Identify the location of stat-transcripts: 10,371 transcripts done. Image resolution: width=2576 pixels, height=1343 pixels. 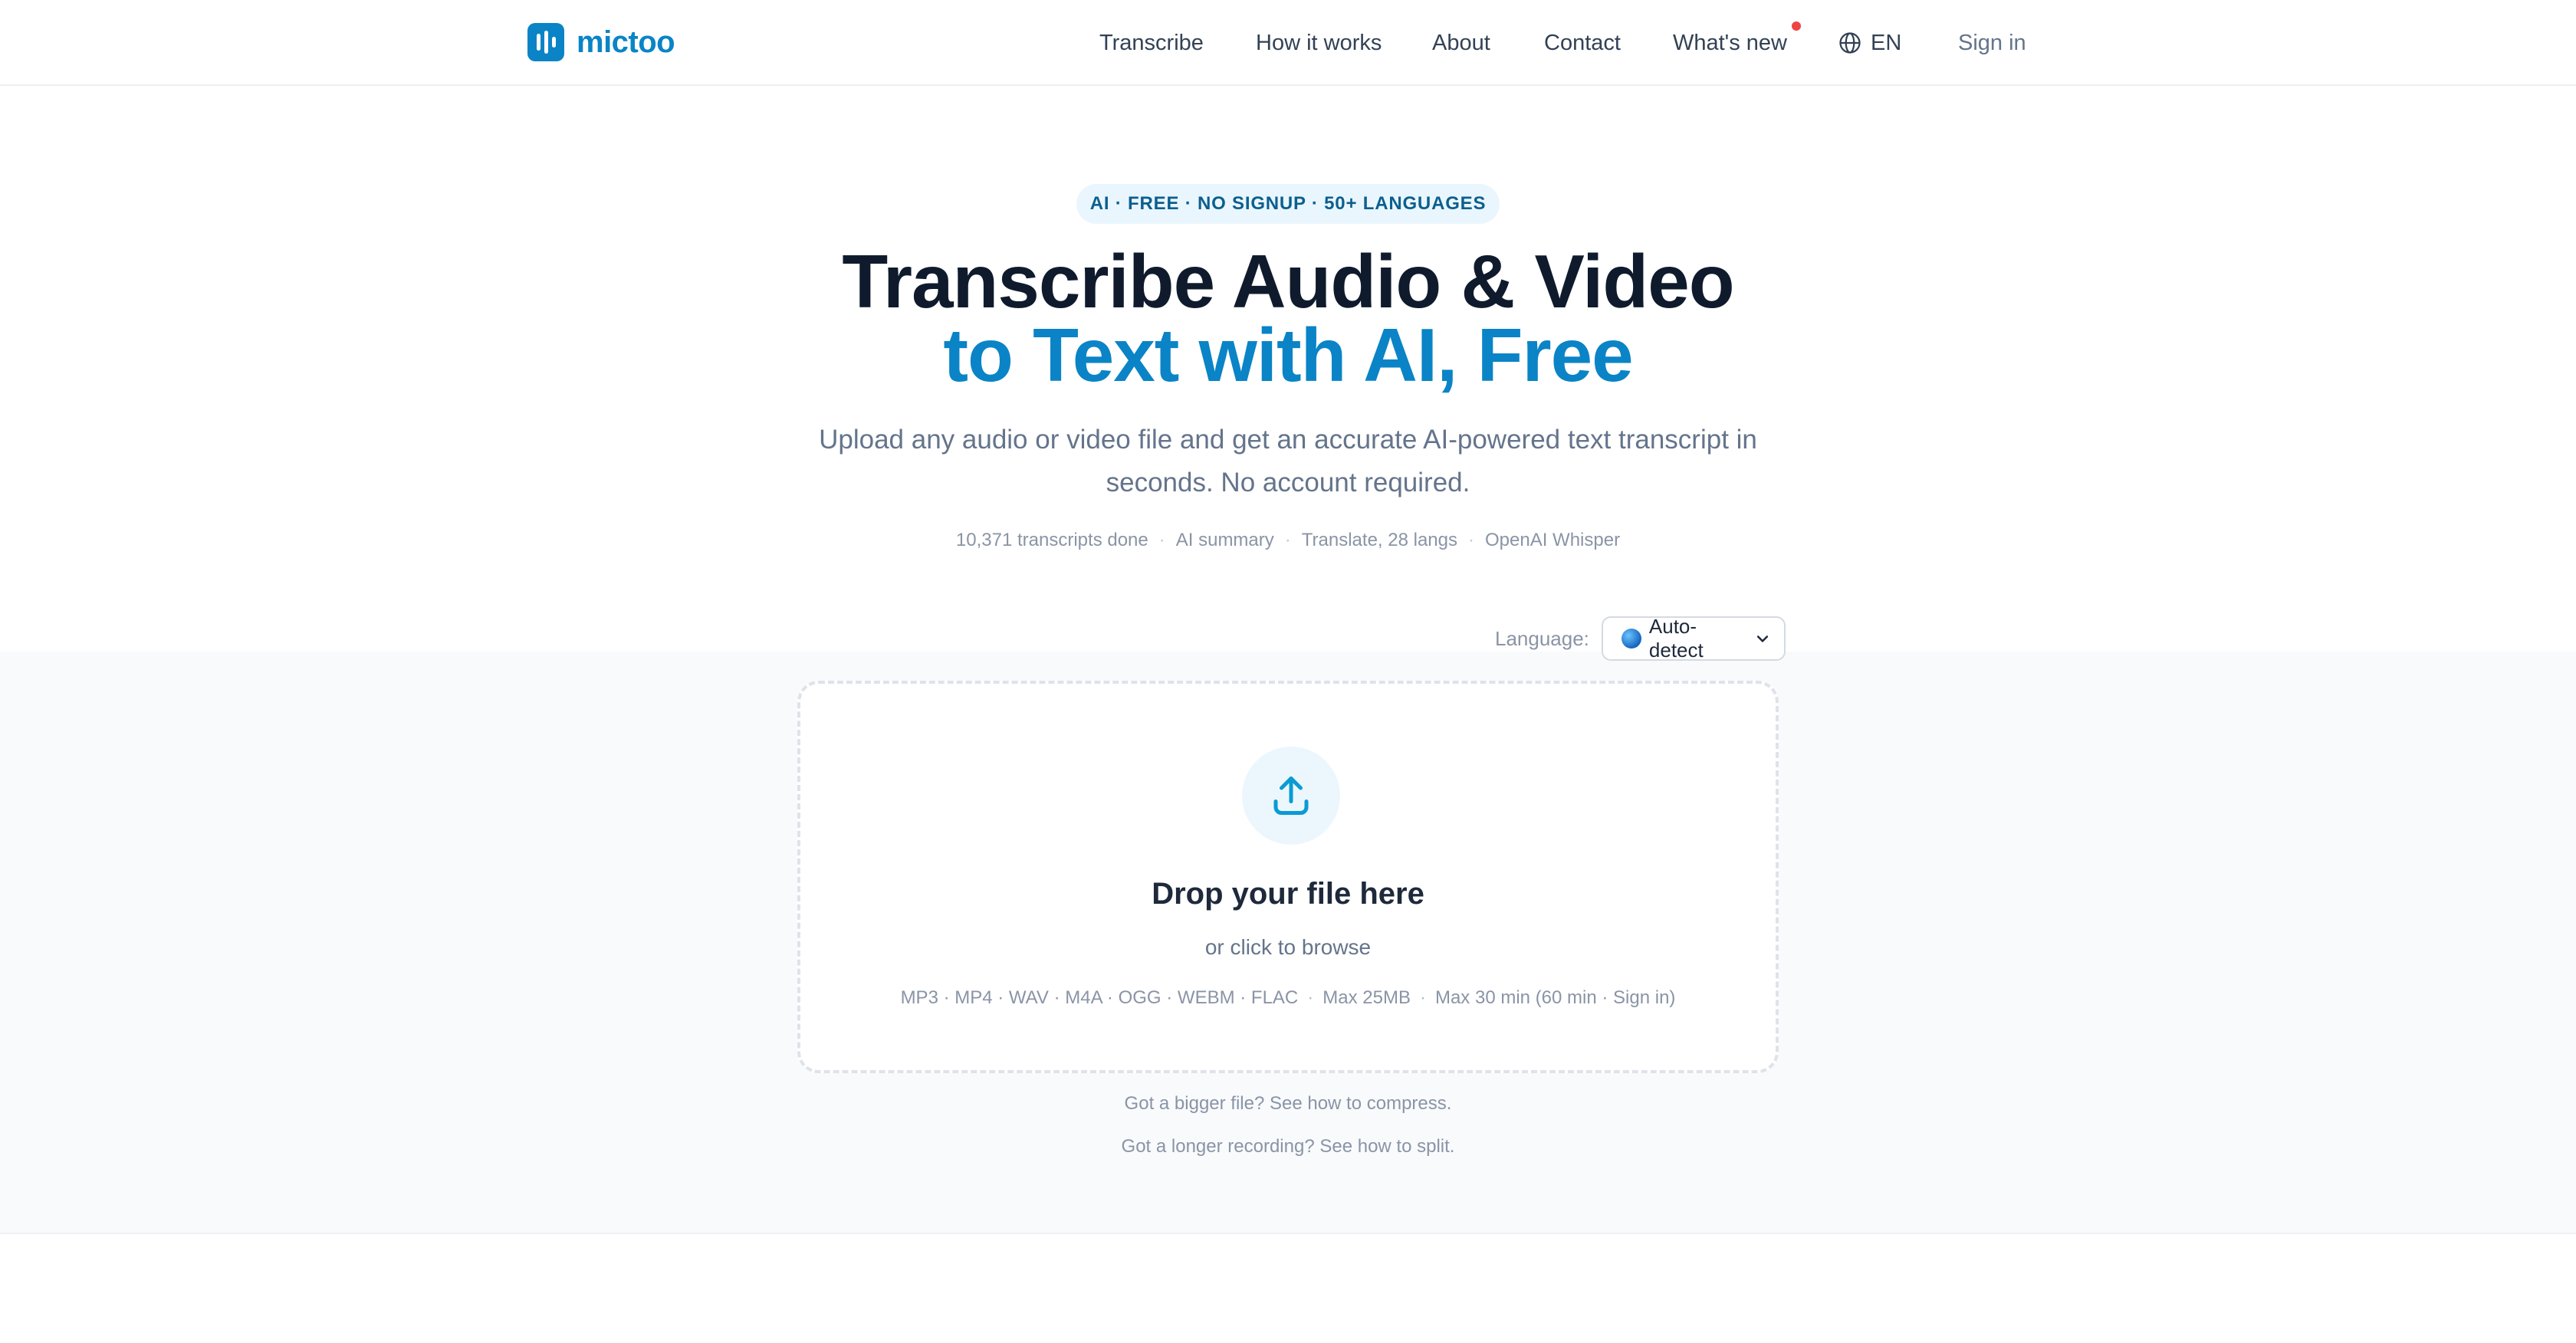
(1051, 540).